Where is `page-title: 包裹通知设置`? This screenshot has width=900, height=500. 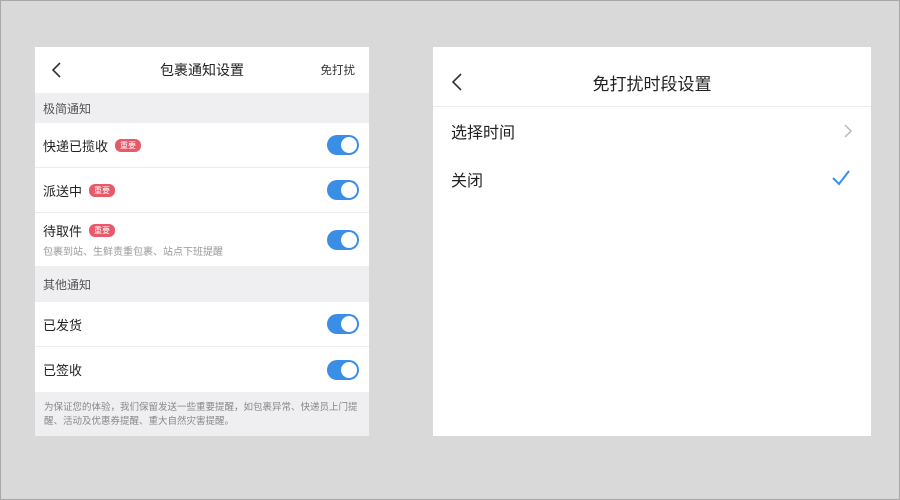
page-title: 包裹通知设置 is located at coordinates (202, 71).